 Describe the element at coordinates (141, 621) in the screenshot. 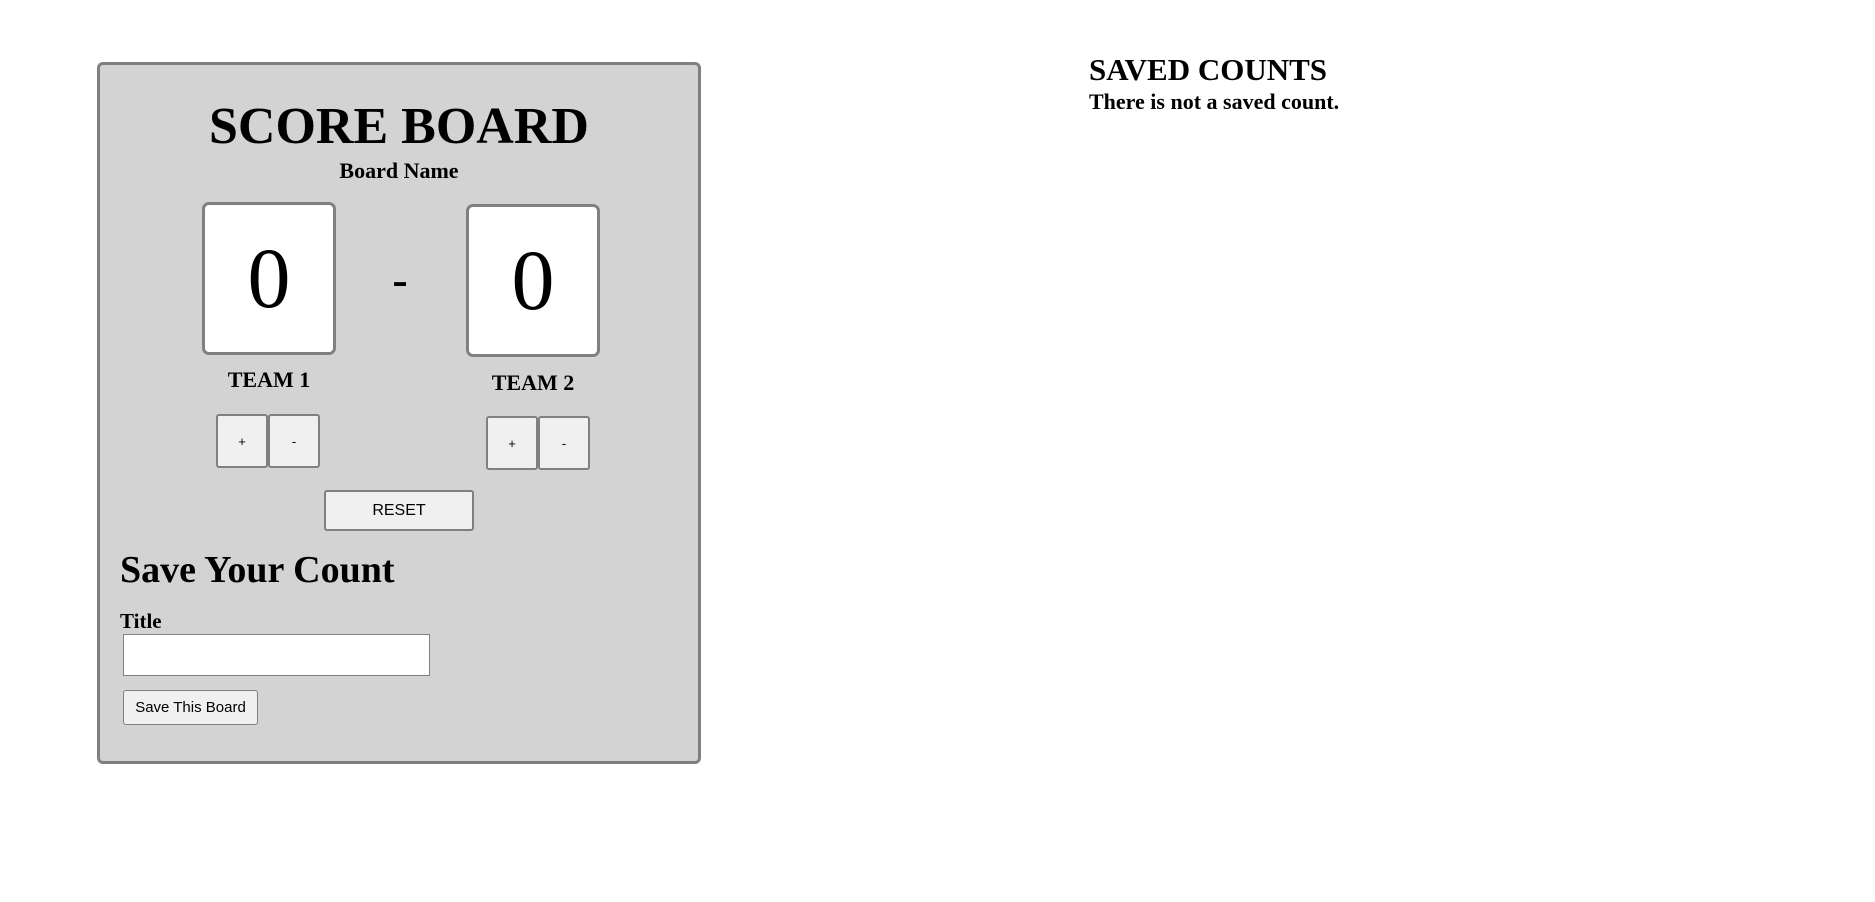

I see `title-label: Title` at that location.